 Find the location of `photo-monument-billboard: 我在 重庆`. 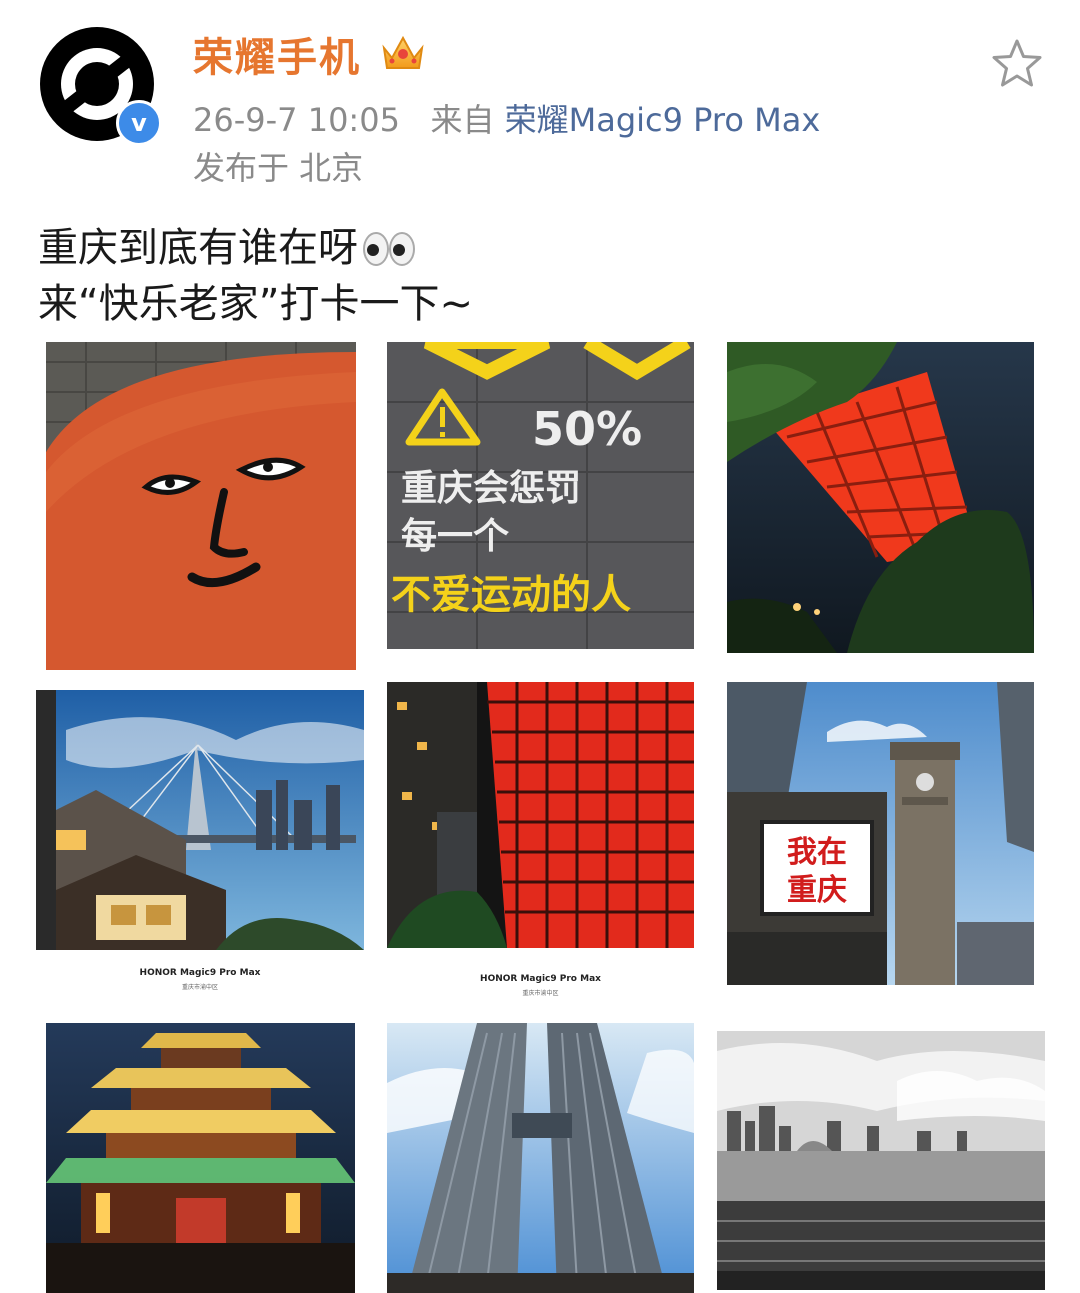

photo-monument-billboard: 我在 重庆 is located at coordinates (880, 833).